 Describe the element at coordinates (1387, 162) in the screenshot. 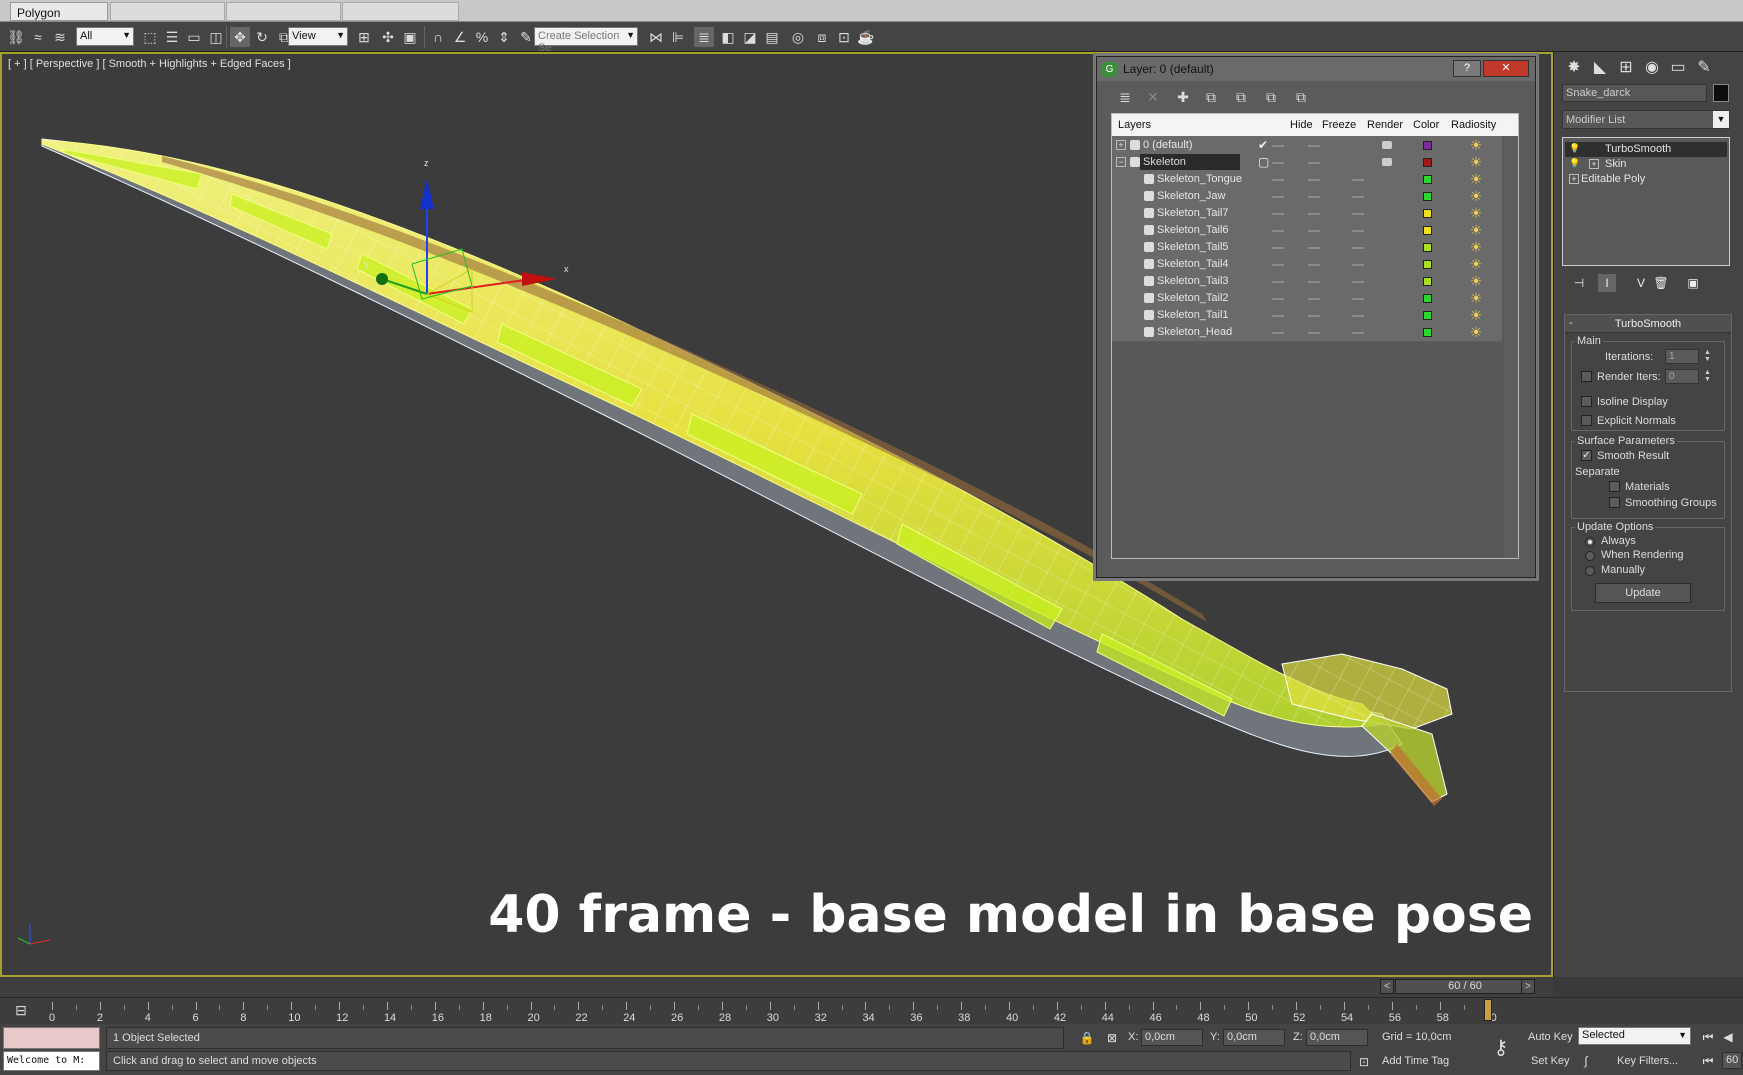

I see `render-teapot-icon` at that location.